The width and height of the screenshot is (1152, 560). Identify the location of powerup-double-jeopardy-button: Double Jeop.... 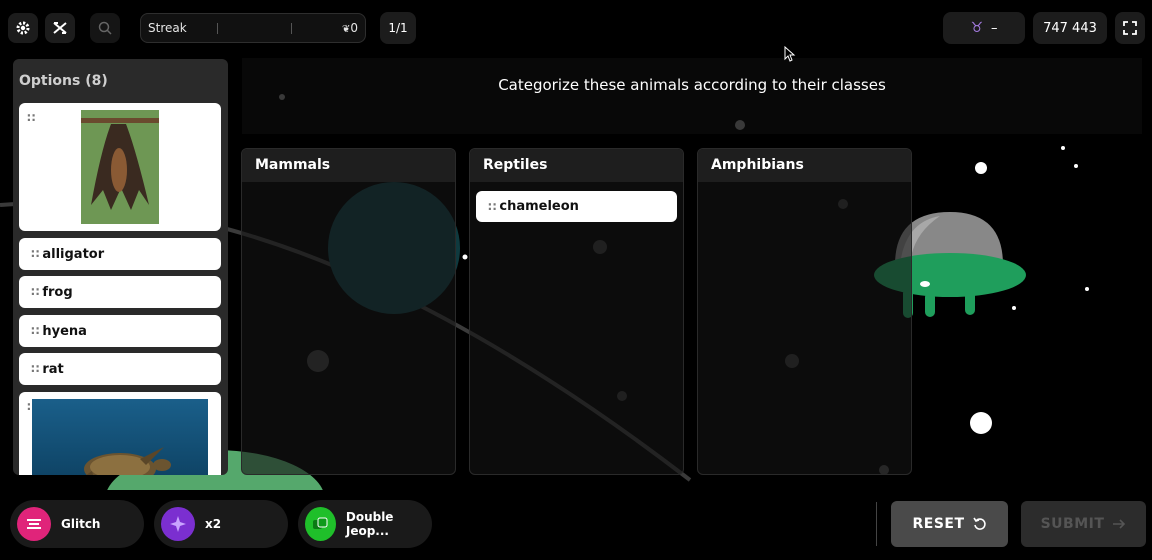
(365, 524).